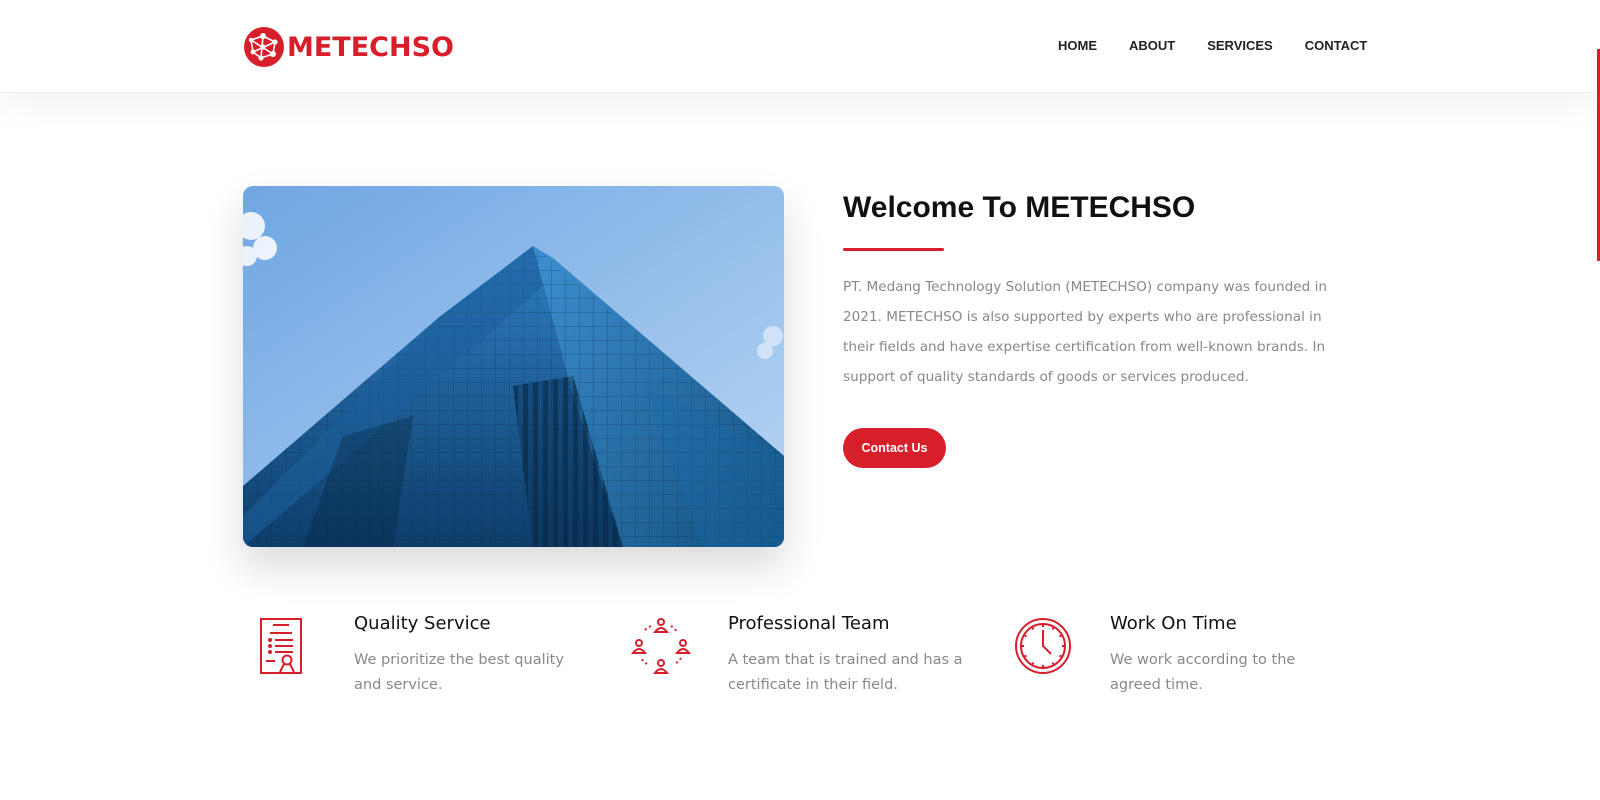 The width and height of the screenshot is (1600, 800). What do you see at coordinates (1043, 646) in the screenshot?
I see `clock-icon` at bounding box center [1043, 646].